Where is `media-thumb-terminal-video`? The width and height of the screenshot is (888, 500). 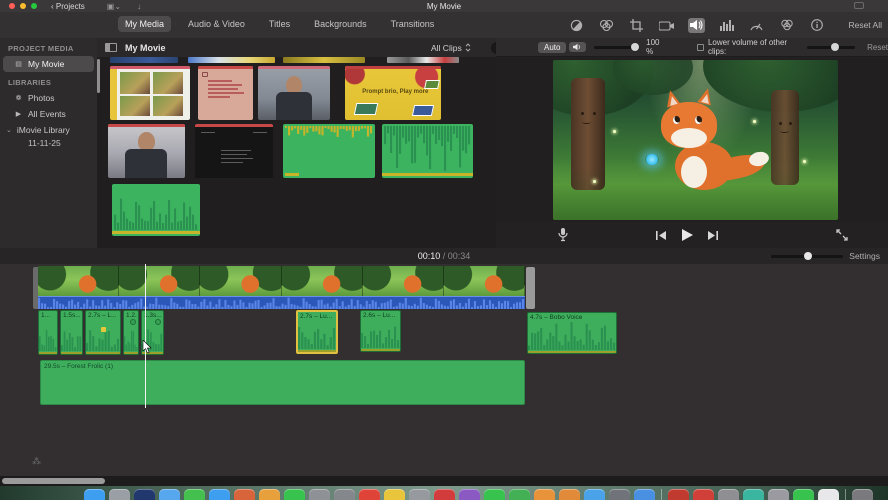 media-thumb-terminal-video is located at coordinates (234, 151).